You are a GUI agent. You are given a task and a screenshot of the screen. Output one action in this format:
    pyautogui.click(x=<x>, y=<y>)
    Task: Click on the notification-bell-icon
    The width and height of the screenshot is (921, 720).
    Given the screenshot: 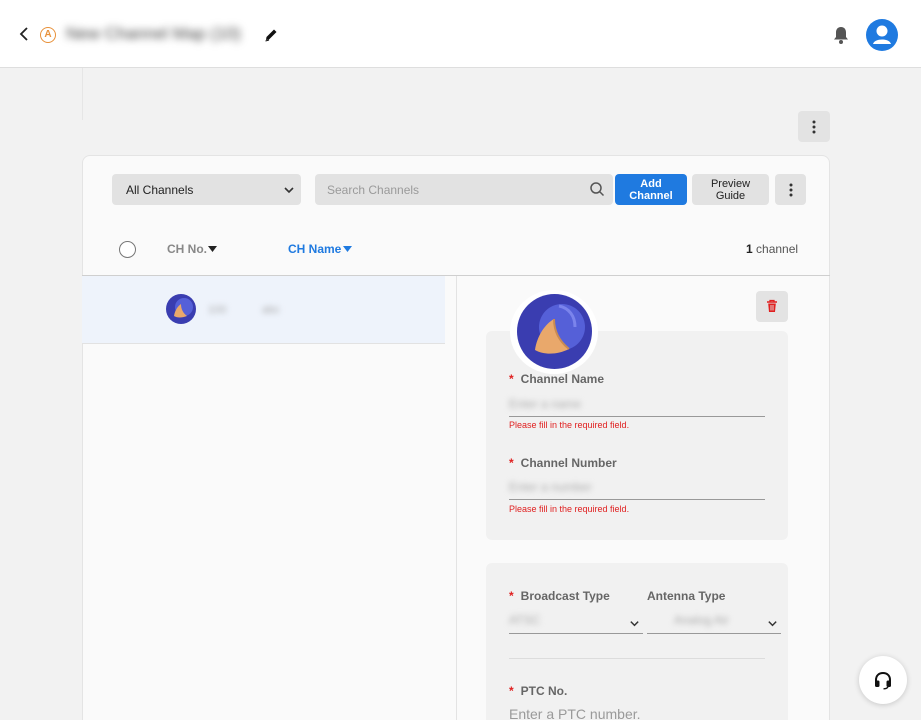 What is the action you would take?
    pyautogui.click(x=841, y=35)
    